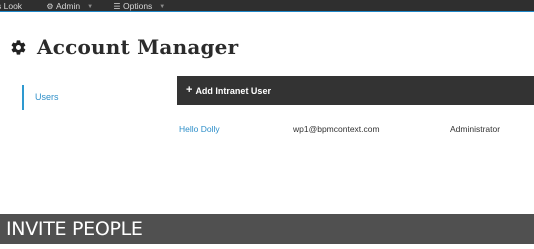  Describe the element at coordinates (355, 90) in the screenshot. I see `add-intranet-user-button: + Add Intranet User` at that location.